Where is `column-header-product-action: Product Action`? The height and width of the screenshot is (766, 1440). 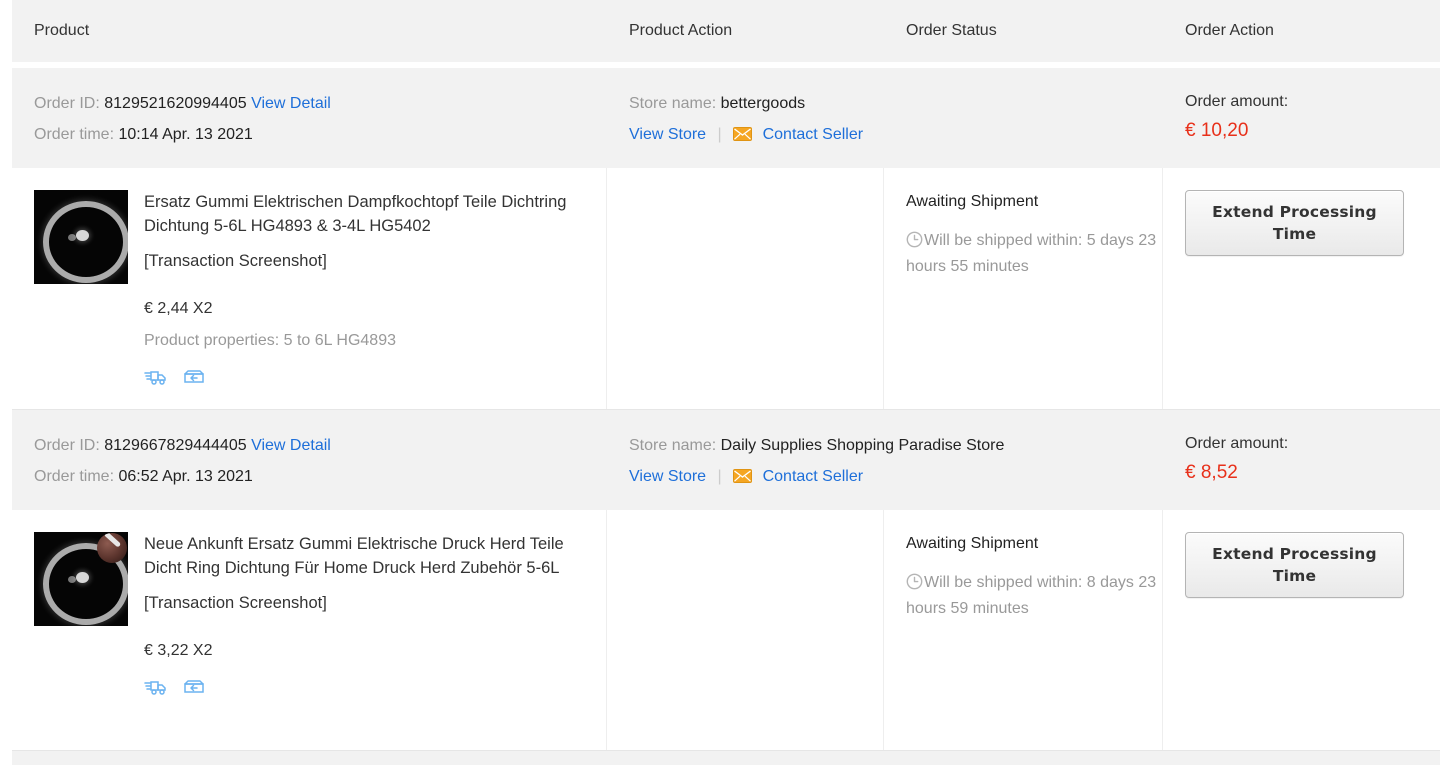 column-header-product-action: Product Action is located at coordinates (681, 30).